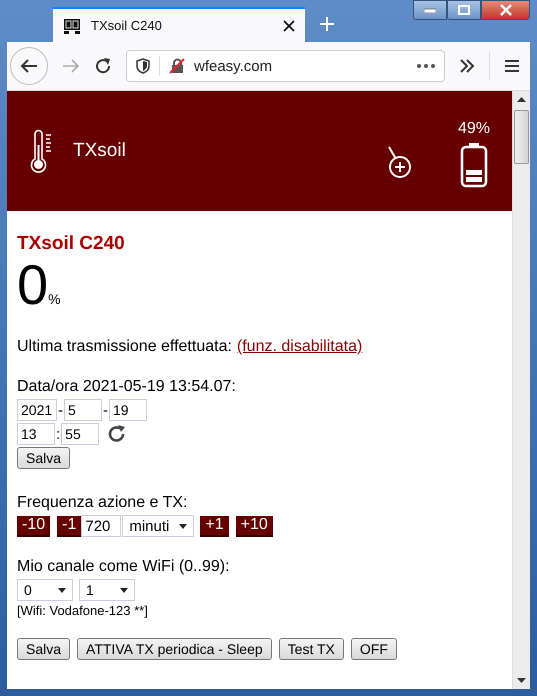  What do you see at coordinates (54, 299) in the screenshot?
I see `unit-label: %` at bounding box center [54, 299].